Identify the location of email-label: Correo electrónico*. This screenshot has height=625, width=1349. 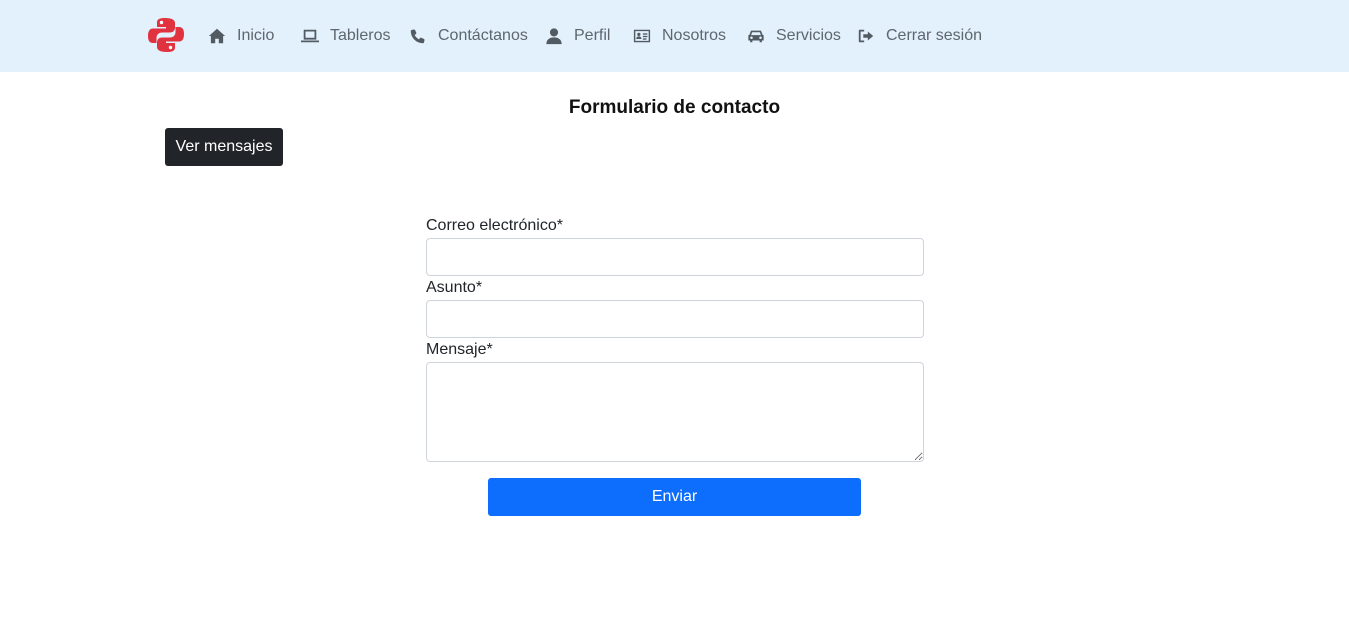
(494, 225).